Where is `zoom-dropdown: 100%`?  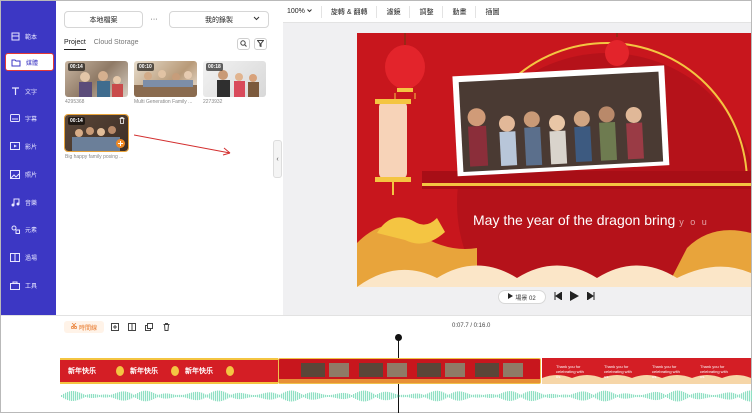 zoom-dropdown: 100% is located at coordinates (302, 11).